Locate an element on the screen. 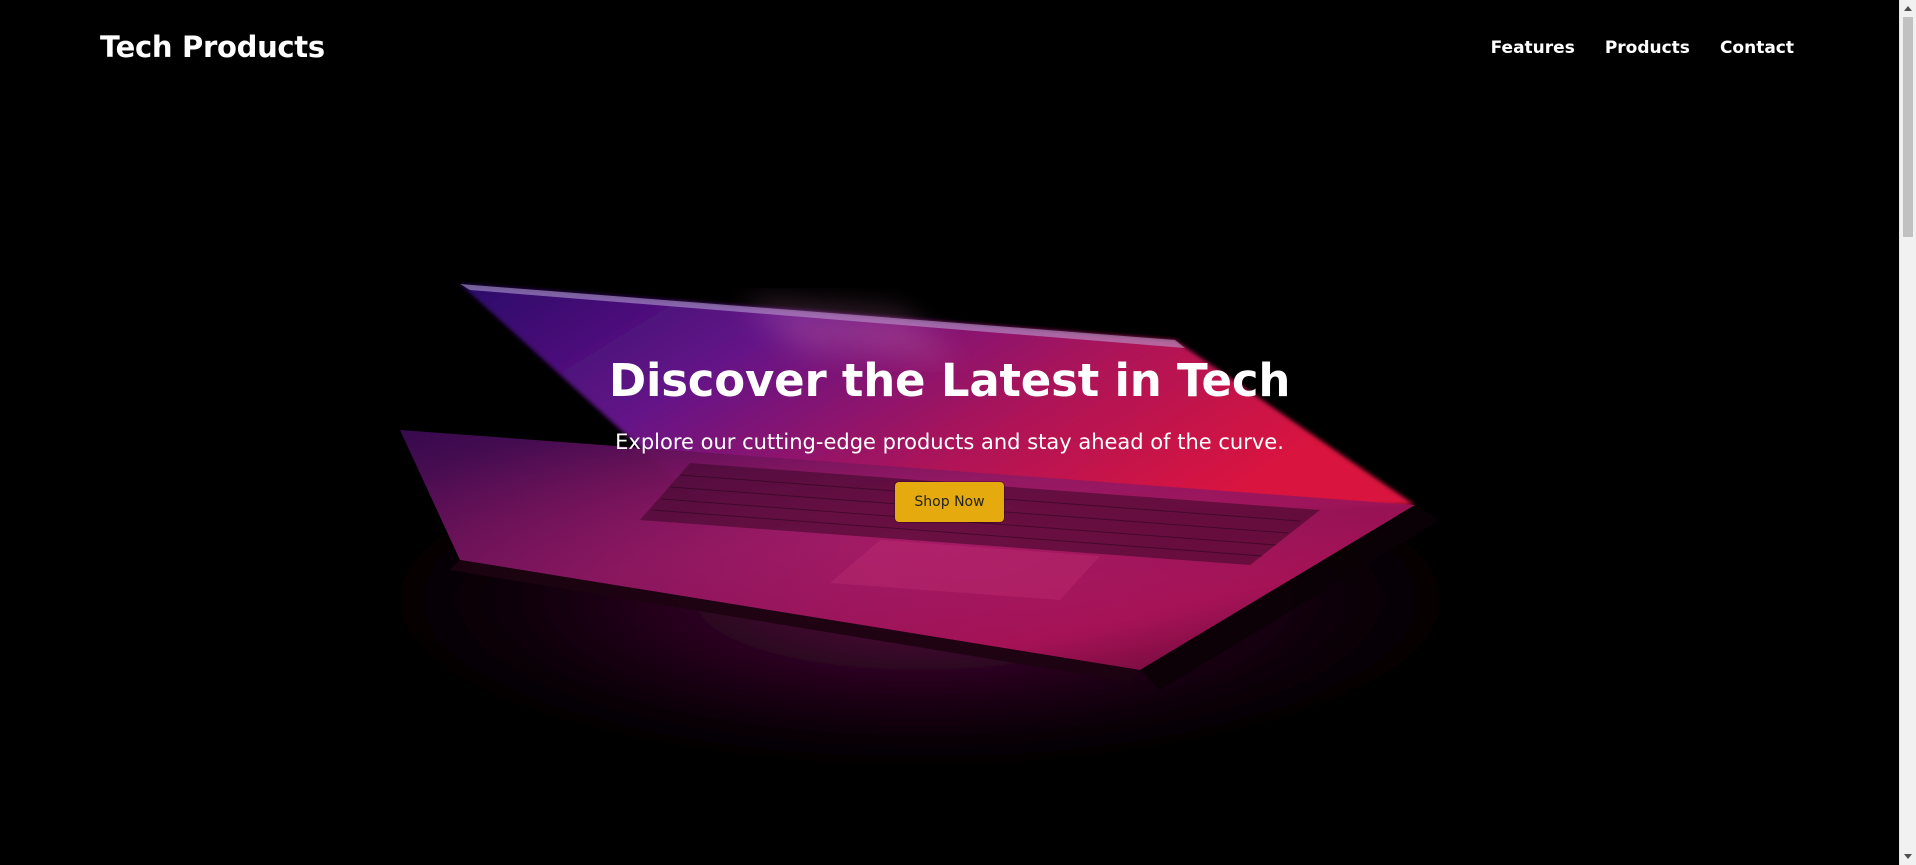 This screenshot has height=865, width=1916. brand-logo: Tech Products is located at coordinates (212, 47).